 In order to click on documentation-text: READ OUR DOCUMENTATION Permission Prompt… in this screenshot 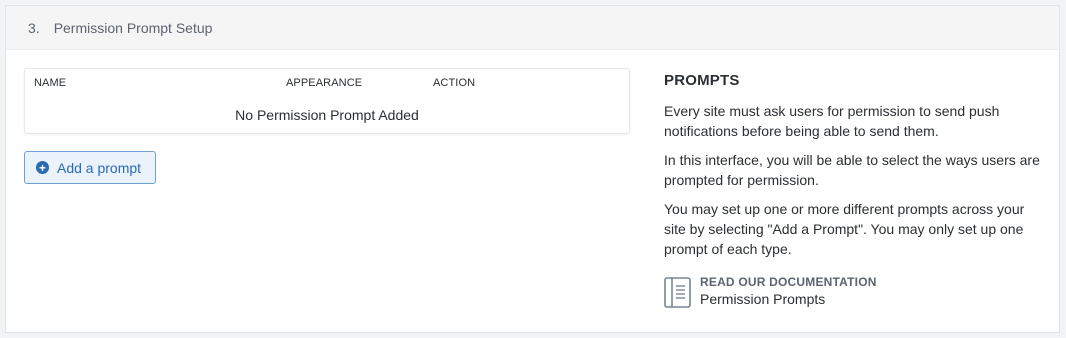, I will do `click(788, 291)`.